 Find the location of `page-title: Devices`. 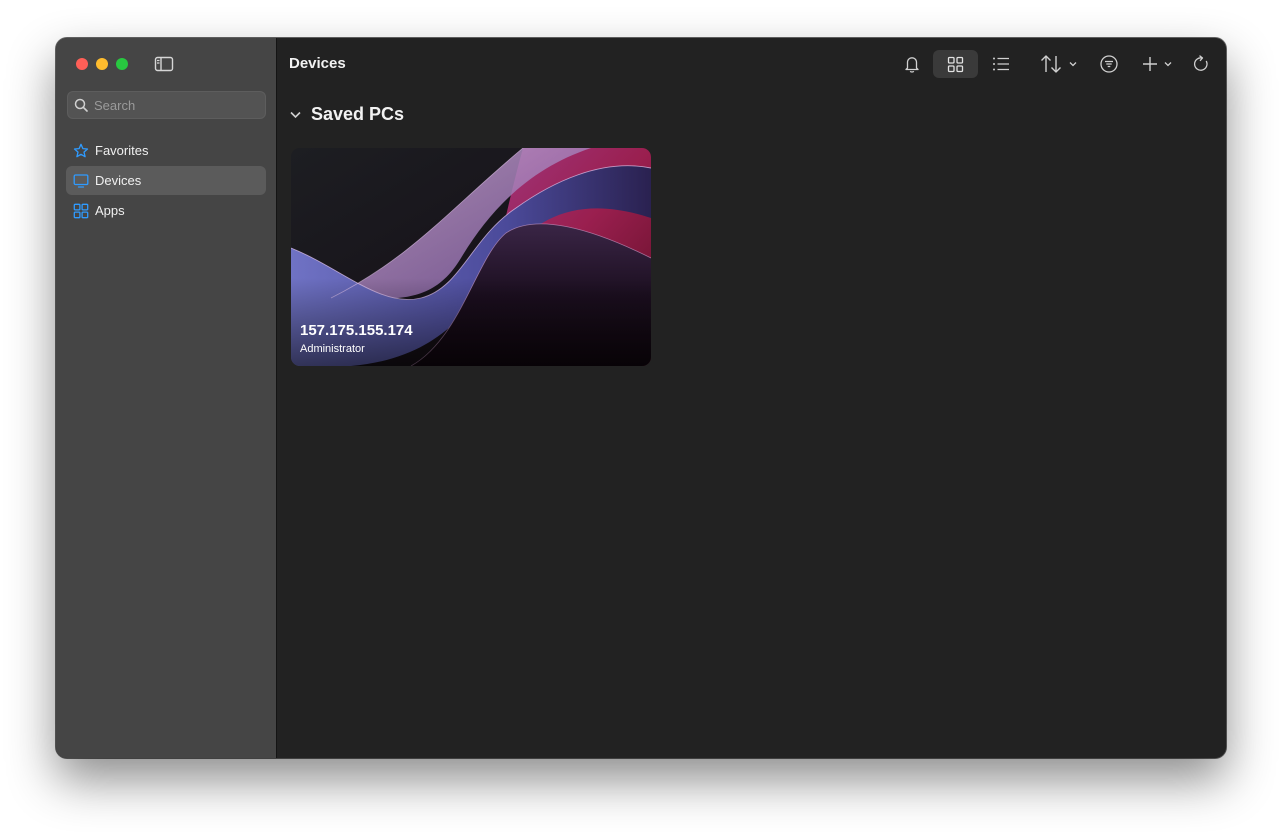

page-title: Devices is located at coordinates (317, 63).